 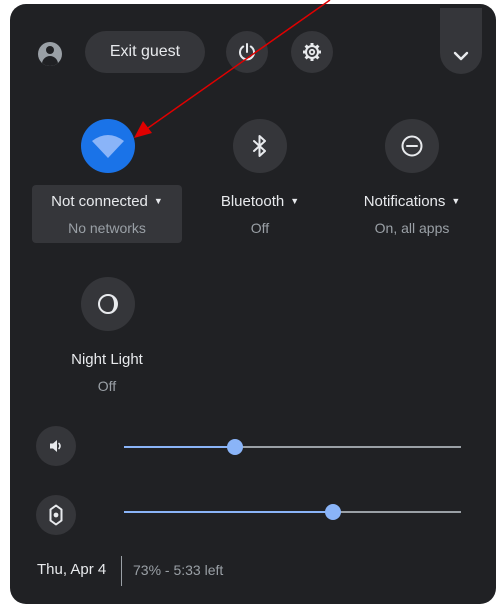 I want to click on bluetooth-label: Bluetooth, so click(x=252, y=201).